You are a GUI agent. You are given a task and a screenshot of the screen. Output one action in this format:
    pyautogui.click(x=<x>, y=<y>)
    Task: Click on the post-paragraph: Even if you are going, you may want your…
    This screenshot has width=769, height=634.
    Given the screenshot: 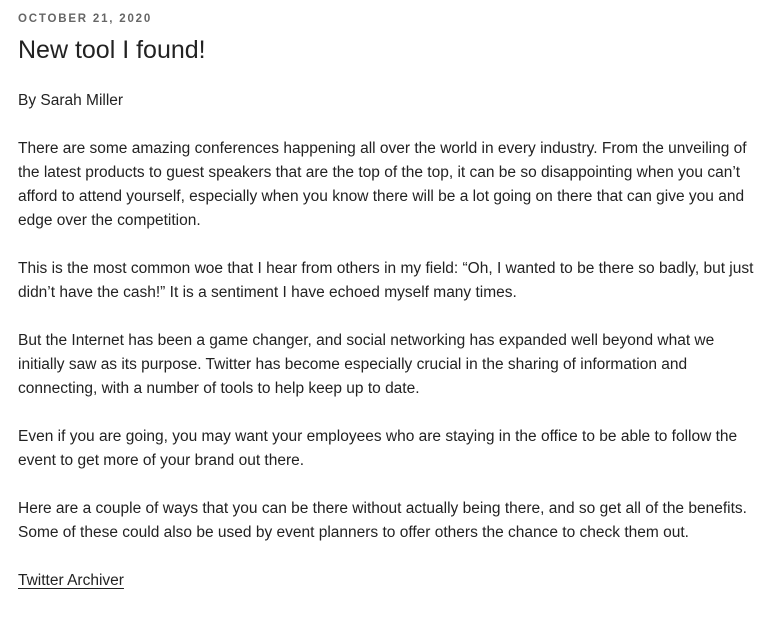 What is the action you would take?
    pyautogui.click(x=378, y=448)
    